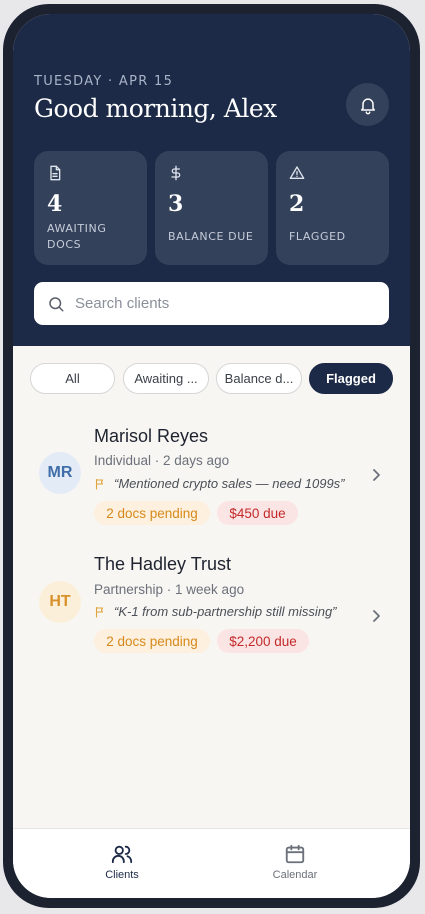  Describe the element at coordinates (351, 378) in the screenshot. I see `filter-chip-flagged: Flagged` at that location.